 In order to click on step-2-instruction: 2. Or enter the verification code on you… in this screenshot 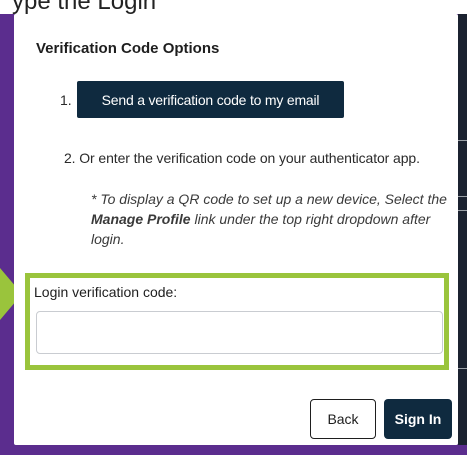, I will do `click(242, 158)`.